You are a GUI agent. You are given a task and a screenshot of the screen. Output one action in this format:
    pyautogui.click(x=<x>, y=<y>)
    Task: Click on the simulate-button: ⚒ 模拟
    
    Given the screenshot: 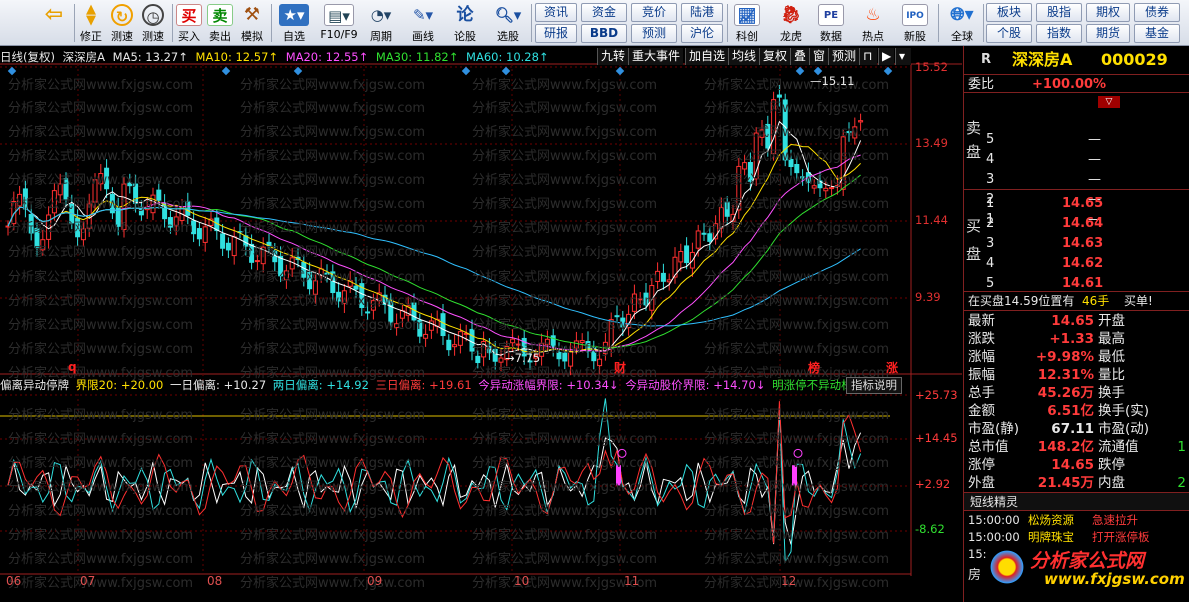 What is the action you would take?
    pyautogui.click(x=252, y=23)
    